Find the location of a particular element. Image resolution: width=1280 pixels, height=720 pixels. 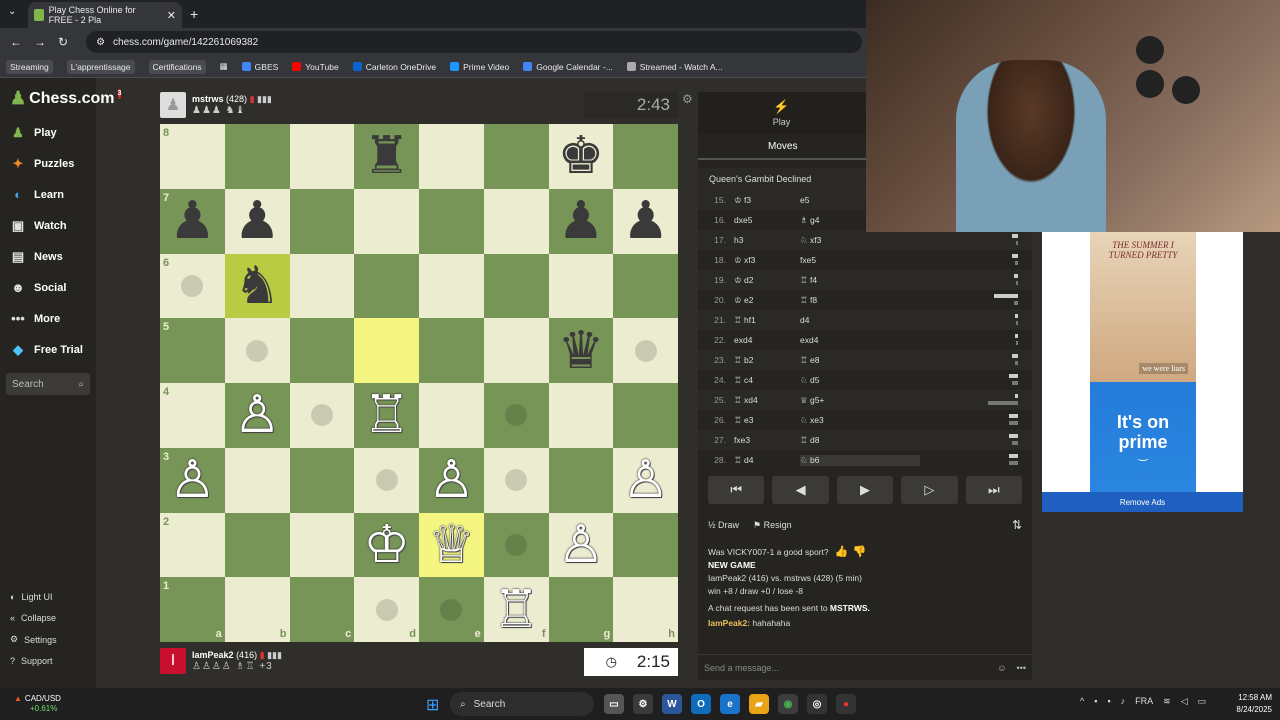

file-explorer-icon: ▰ is located at coordinates (759, 704).